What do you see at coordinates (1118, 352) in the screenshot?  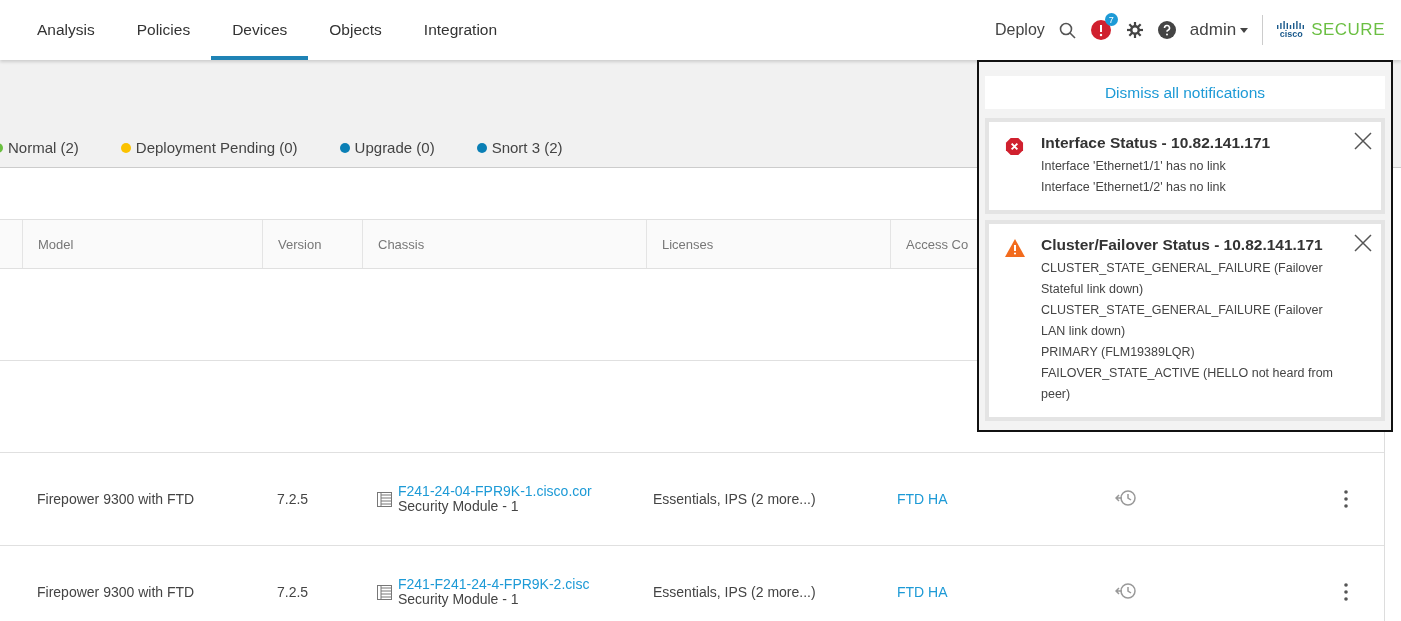 I see `notification-message: PRIMARY (FLM19389LQR)` at bounding box center [1118, 352].